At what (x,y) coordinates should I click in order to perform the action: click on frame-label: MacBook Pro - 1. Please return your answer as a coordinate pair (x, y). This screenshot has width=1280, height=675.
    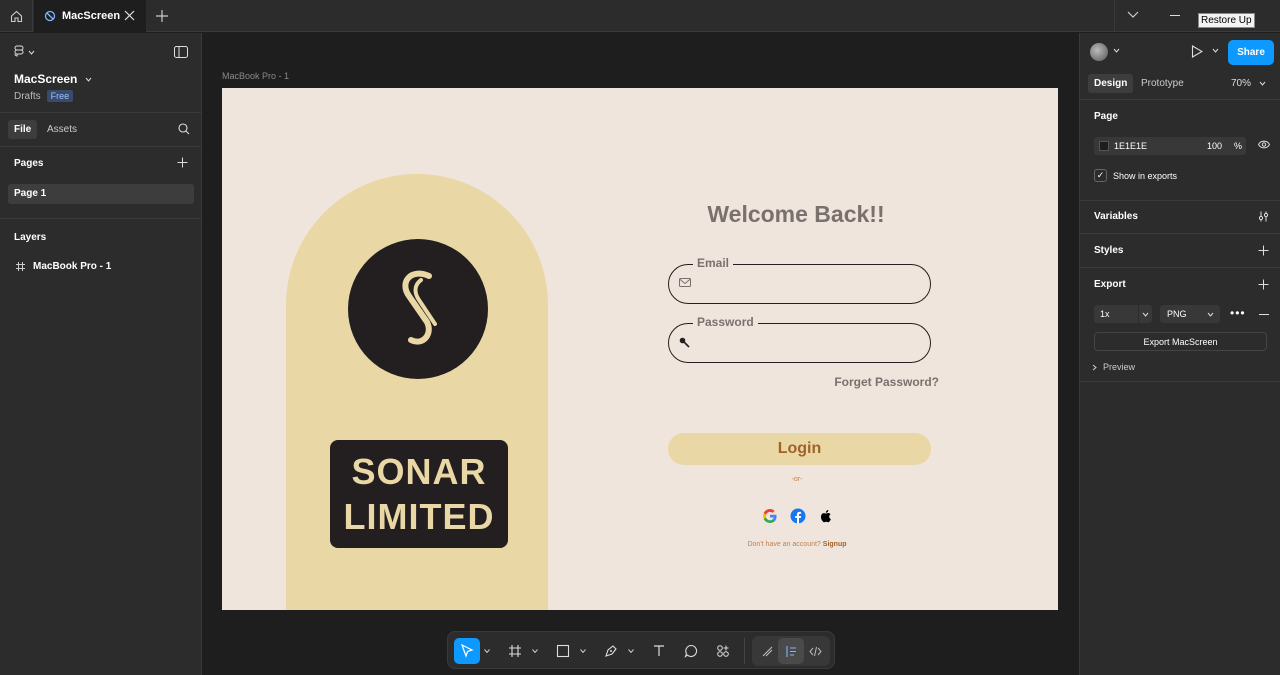
    Looking at the image, I should click on (255, 76).